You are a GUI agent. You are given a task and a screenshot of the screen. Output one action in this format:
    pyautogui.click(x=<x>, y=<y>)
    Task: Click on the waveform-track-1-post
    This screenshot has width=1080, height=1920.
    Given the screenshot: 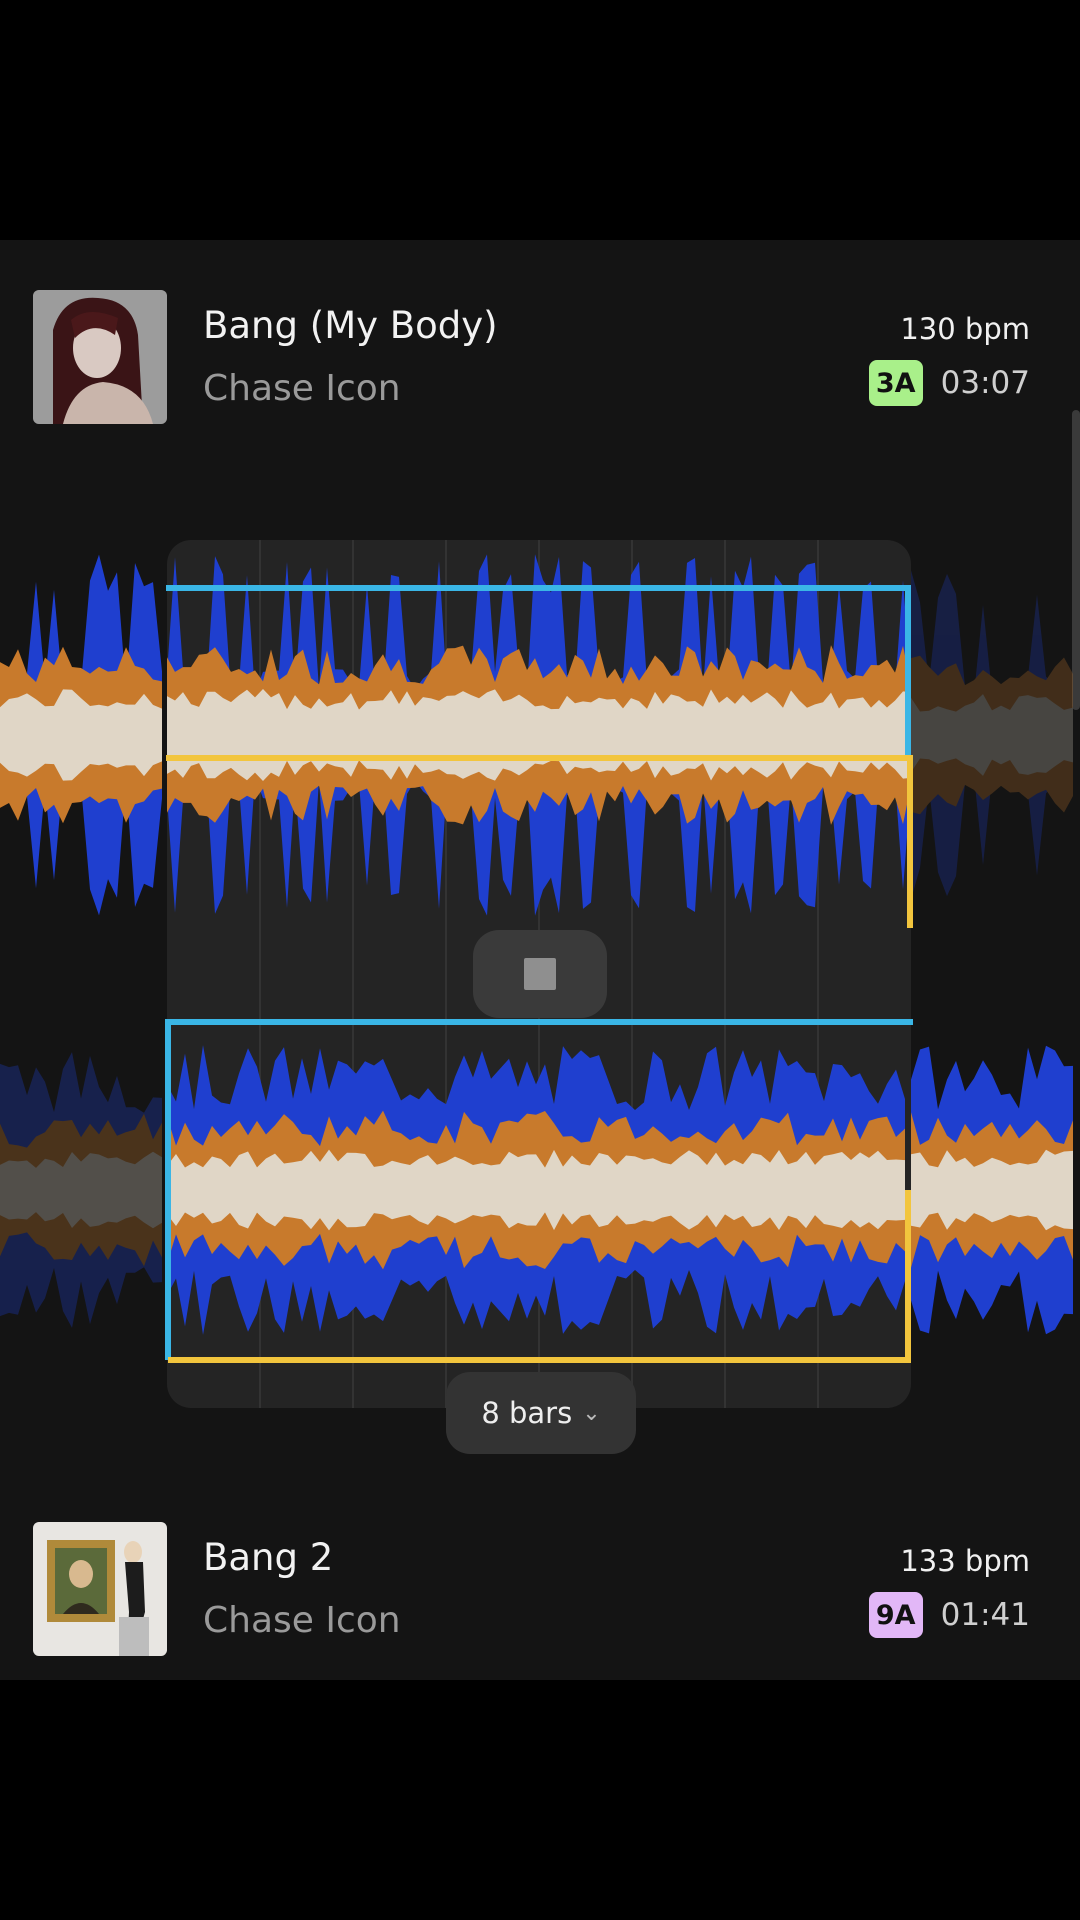 What is the action you would take?
    pyautogui.click(x=992, y=735)
    